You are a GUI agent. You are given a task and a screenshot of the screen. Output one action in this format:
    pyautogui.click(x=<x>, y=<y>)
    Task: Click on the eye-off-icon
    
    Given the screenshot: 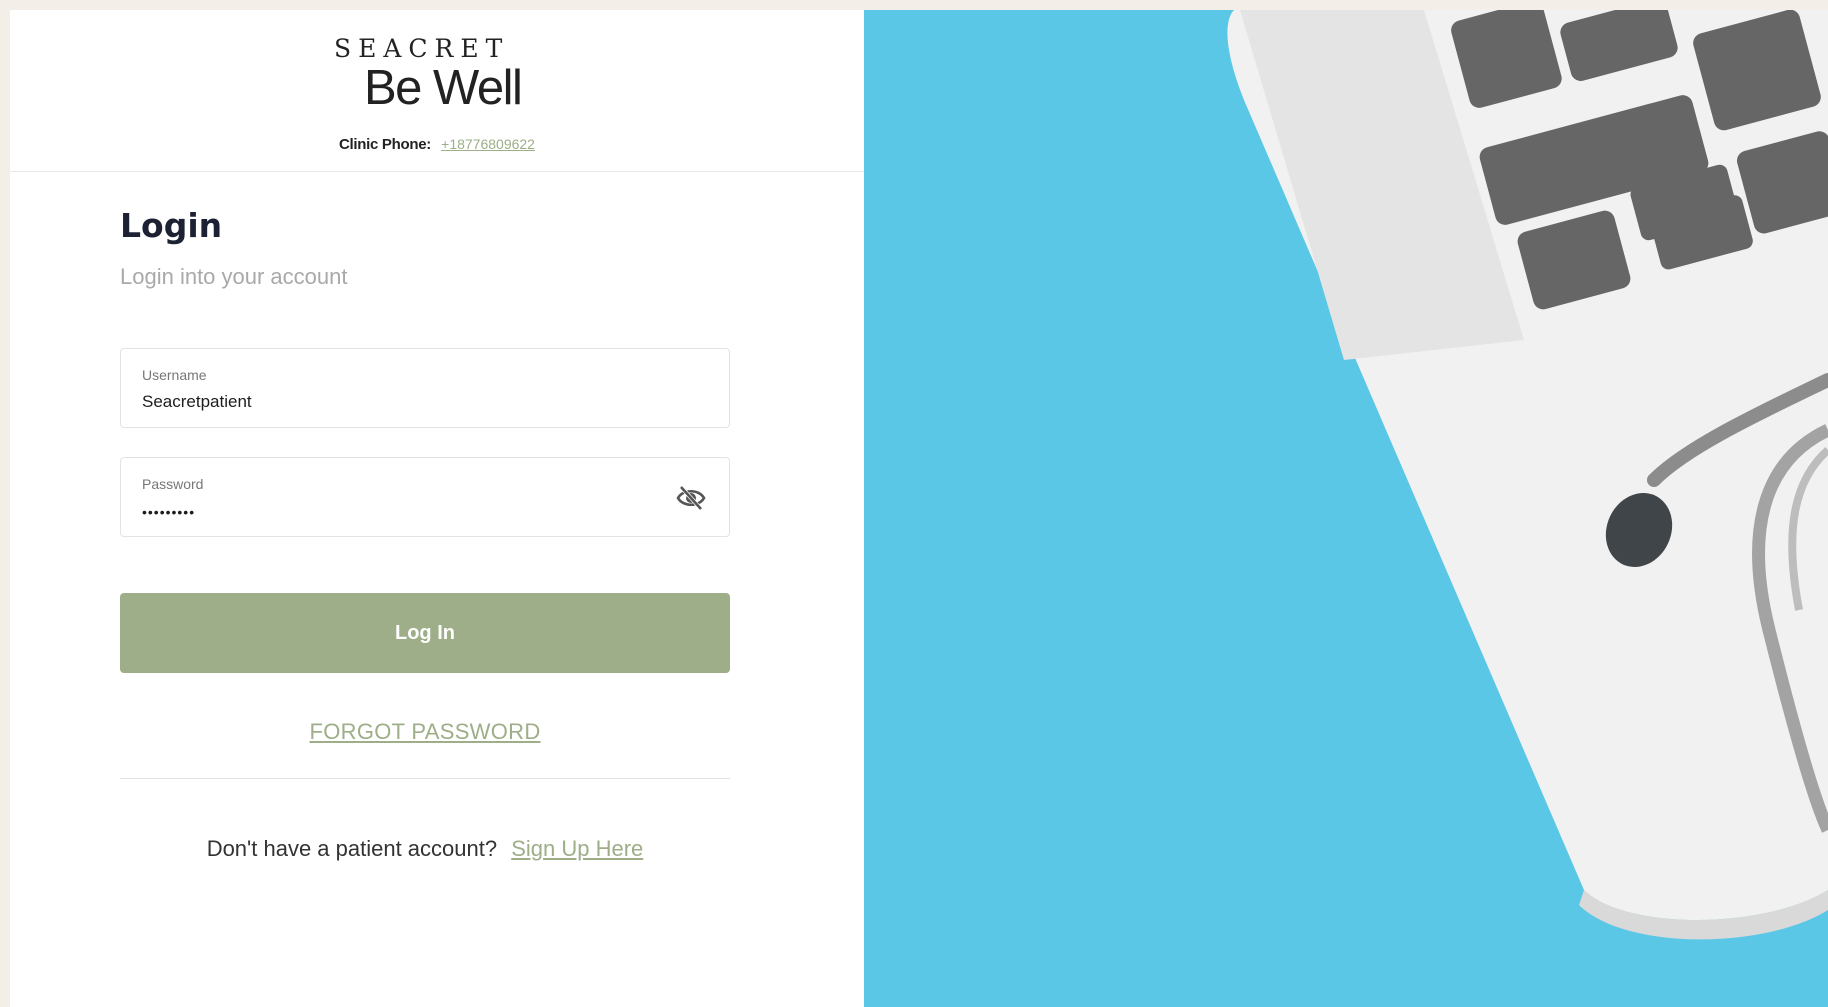 What is the action you would take?
    pyautogui.click(x=691, y=498)
    